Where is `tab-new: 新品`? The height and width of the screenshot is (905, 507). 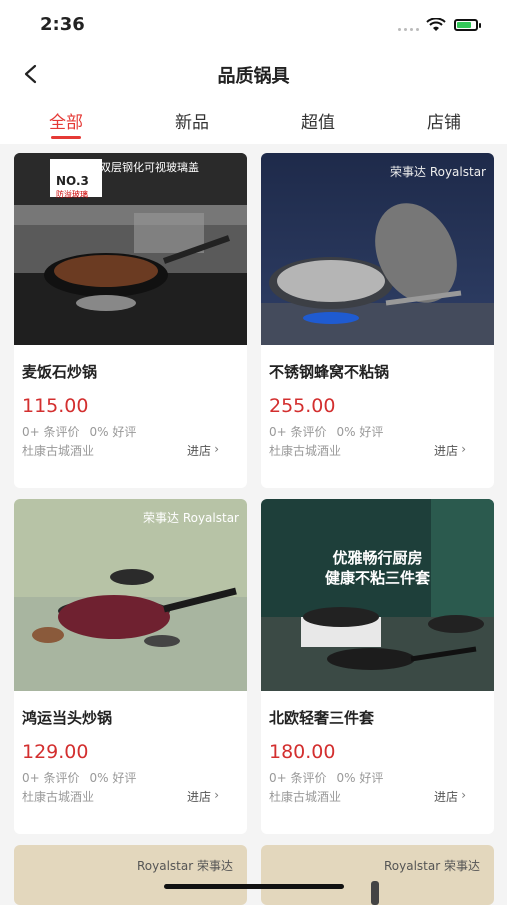
tab-new: 新品 is located at coordinates (192, 120).